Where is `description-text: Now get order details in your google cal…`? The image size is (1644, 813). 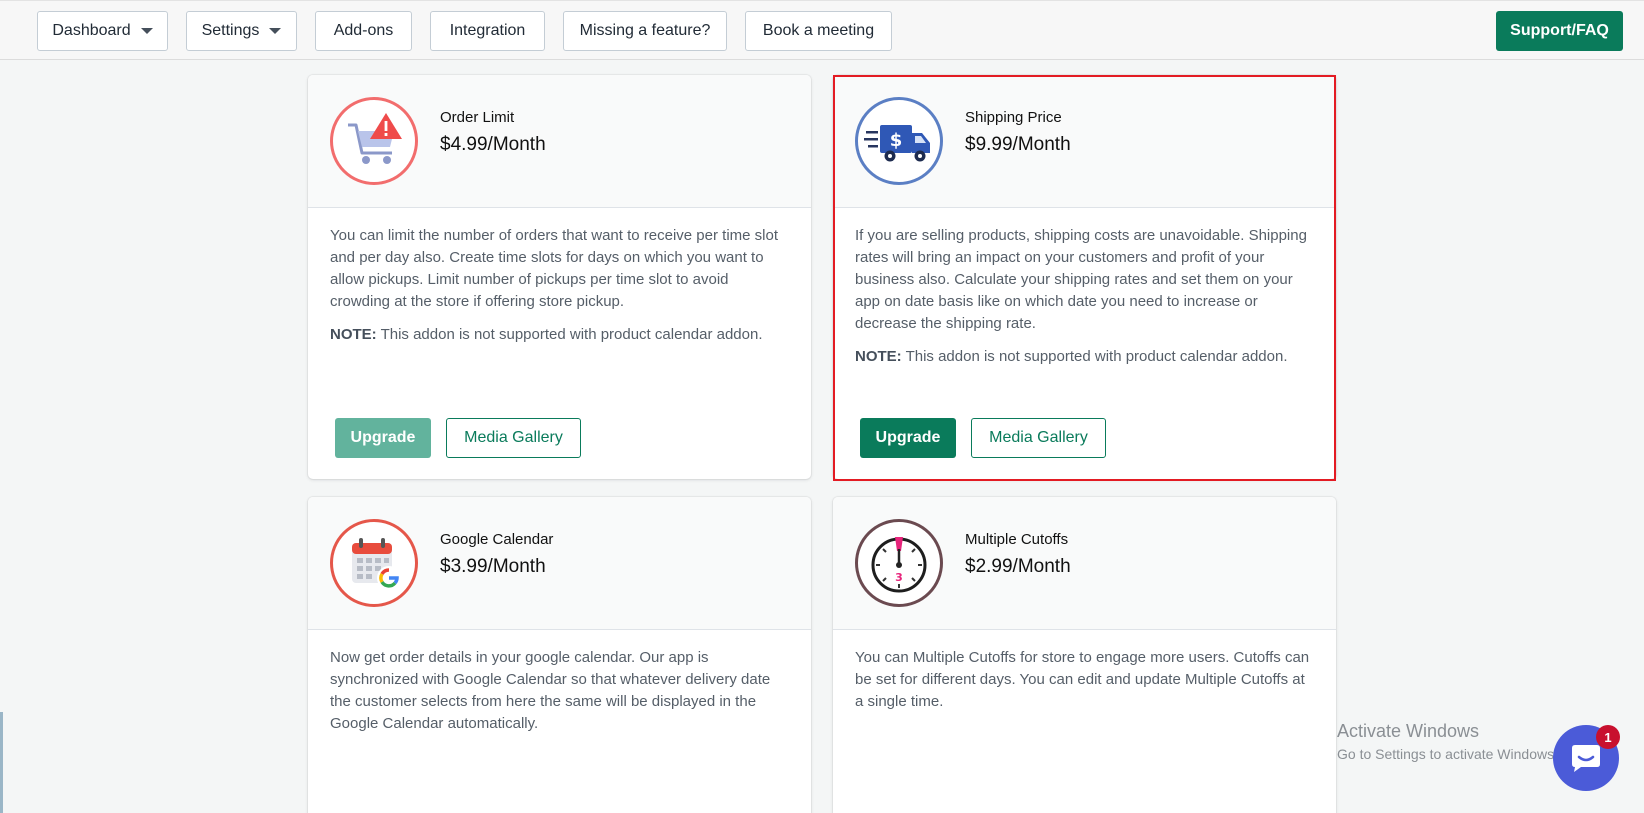
description-text: Now get order details in your google cal… is located at coordinates (550, 690).